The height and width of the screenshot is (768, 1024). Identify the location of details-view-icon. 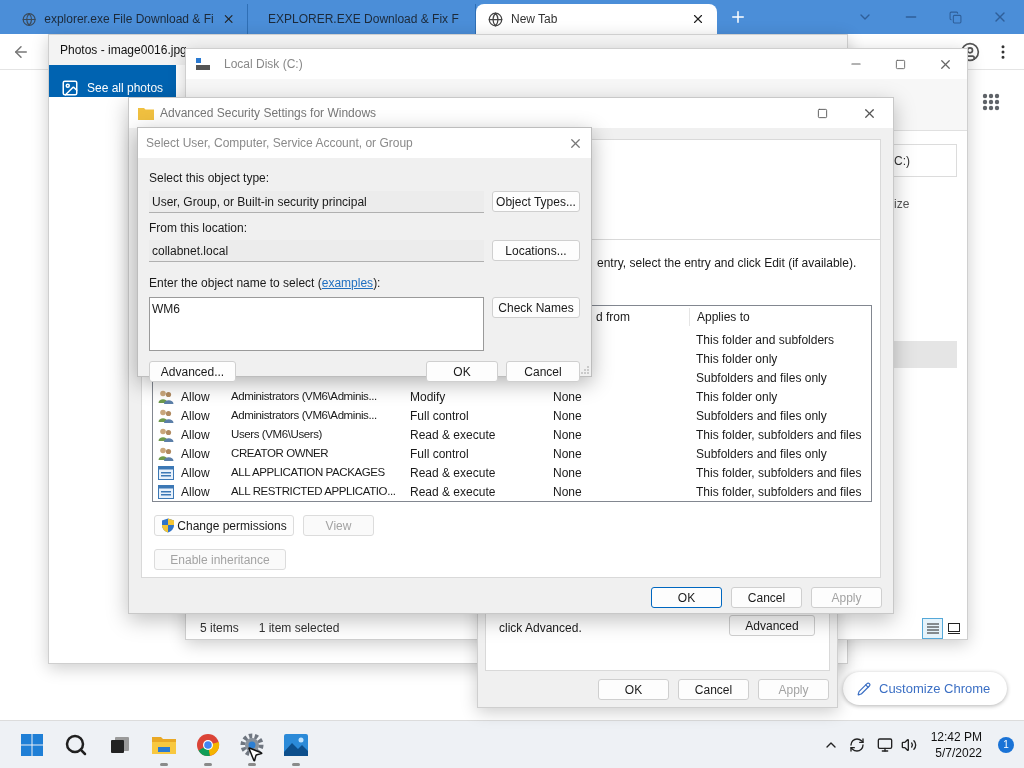
(932, 628).